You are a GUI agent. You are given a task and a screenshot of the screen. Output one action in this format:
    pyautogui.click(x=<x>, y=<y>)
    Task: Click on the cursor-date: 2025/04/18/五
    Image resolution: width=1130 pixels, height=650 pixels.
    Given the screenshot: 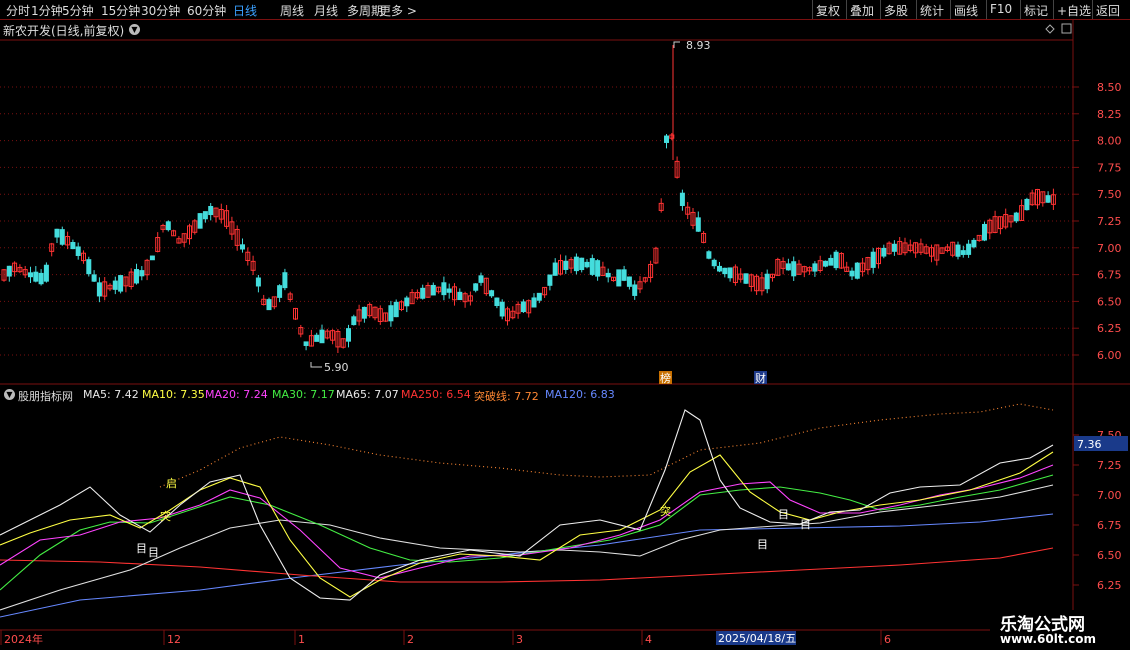 What is the action you would take?
    pyautogui.click(x=757, y=638)
    